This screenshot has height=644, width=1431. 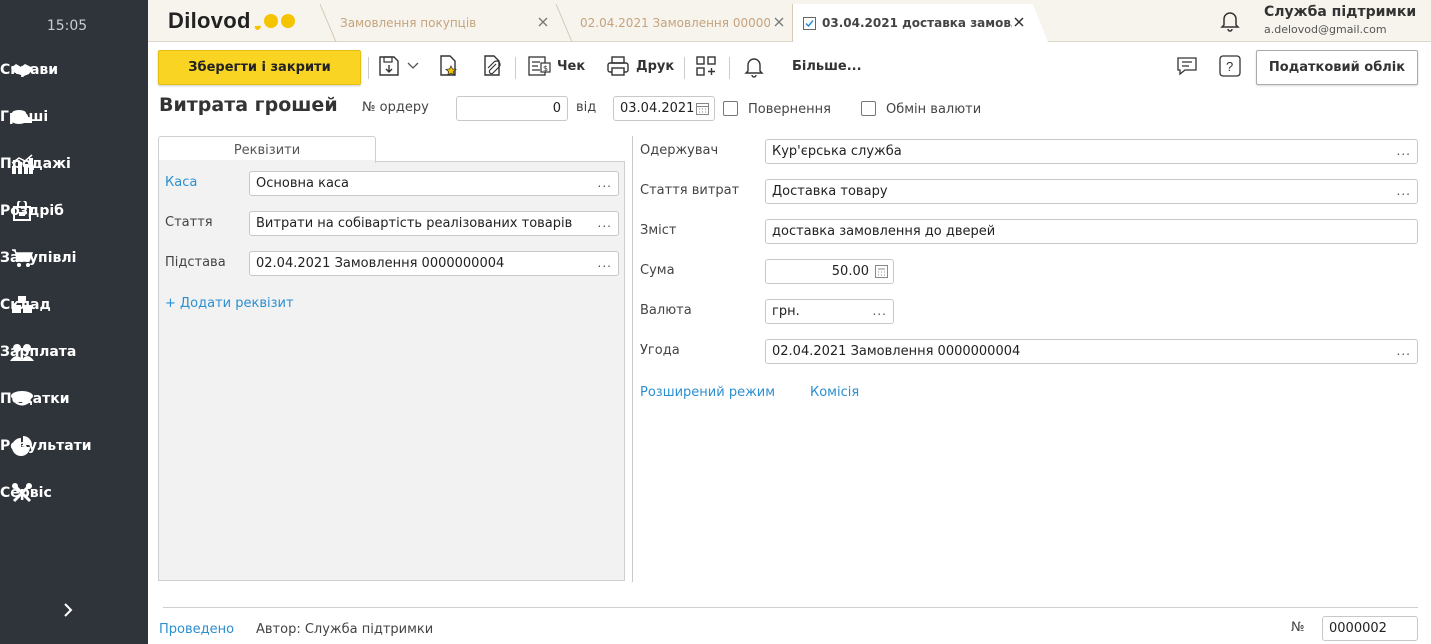 What do you see at coordinates (1337, 67) in the screenshot?
I see `tax-accounting-button: Податковий облік` at bounding box center [1337, 67].